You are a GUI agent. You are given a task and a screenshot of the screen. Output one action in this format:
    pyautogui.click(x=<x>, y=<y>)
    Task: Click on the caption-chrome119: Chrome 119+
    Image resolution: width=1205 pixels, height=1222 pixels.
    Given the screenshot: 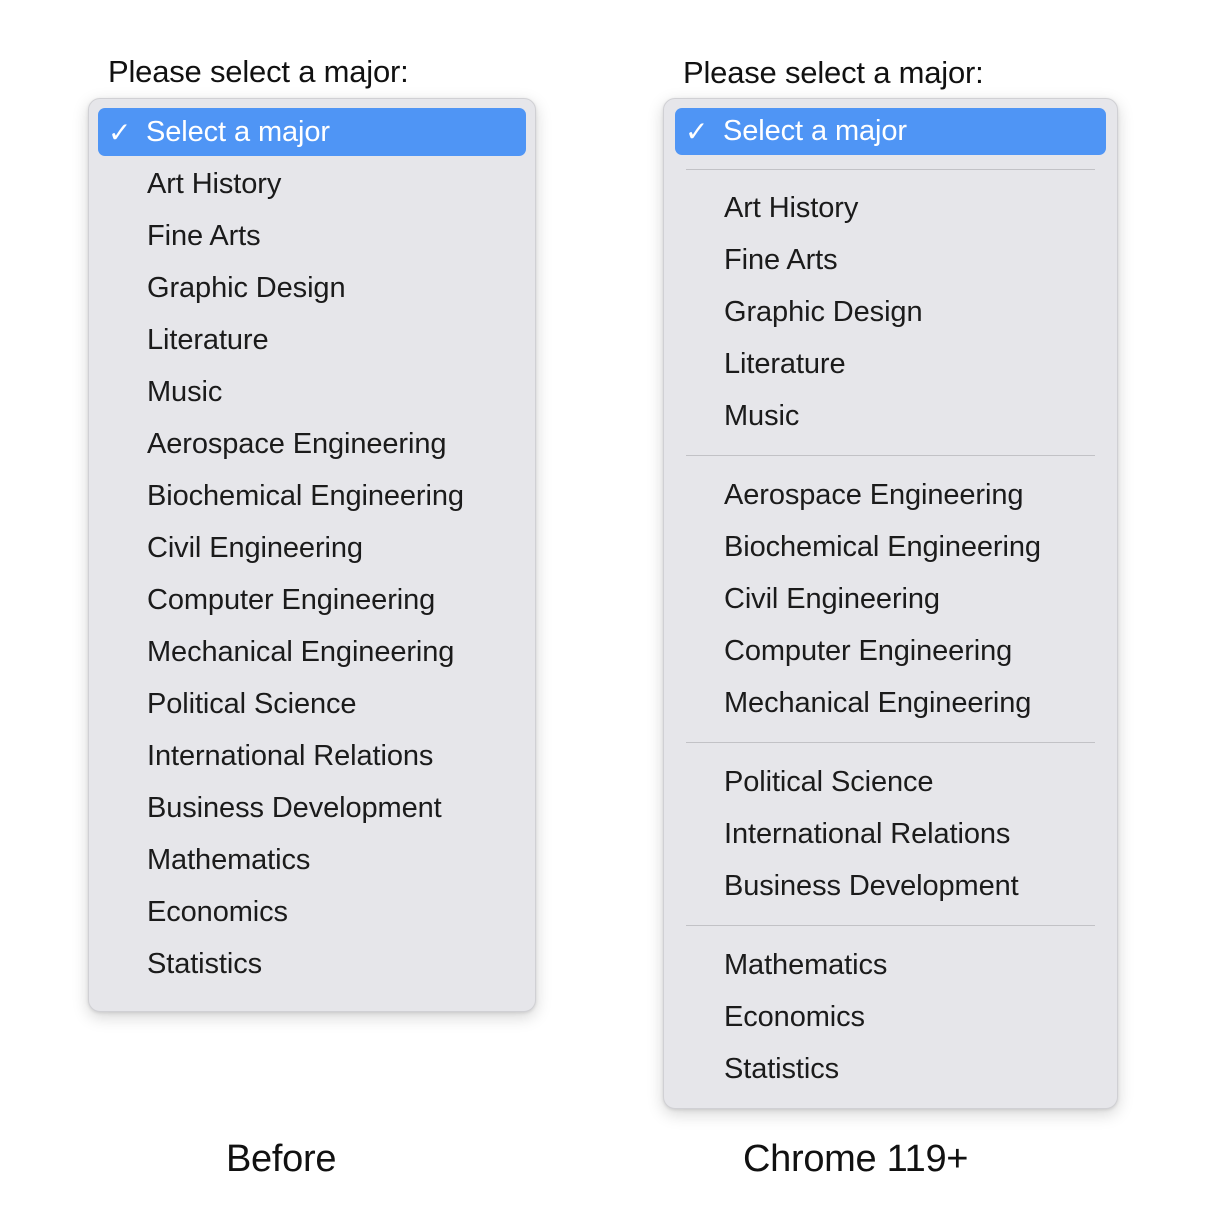 What is the action you would take?
    pyautogui.click(x=856, y=1159)
    